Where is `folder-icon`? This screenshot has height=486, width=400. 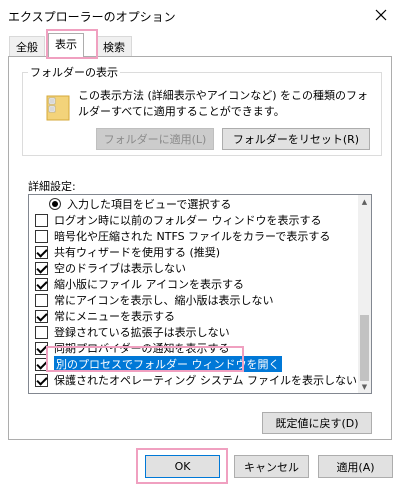 folder-icon is located at coordinates (59, 108).